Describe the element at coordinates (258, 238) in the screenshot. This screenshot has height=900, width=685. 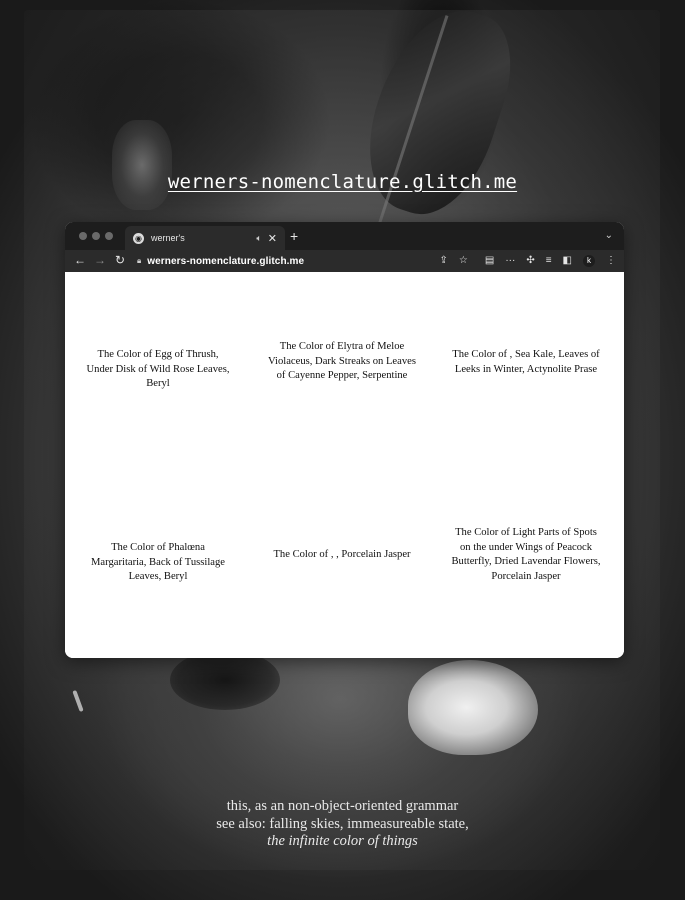
I see `speaker-icon: 🔈︎` at that location.